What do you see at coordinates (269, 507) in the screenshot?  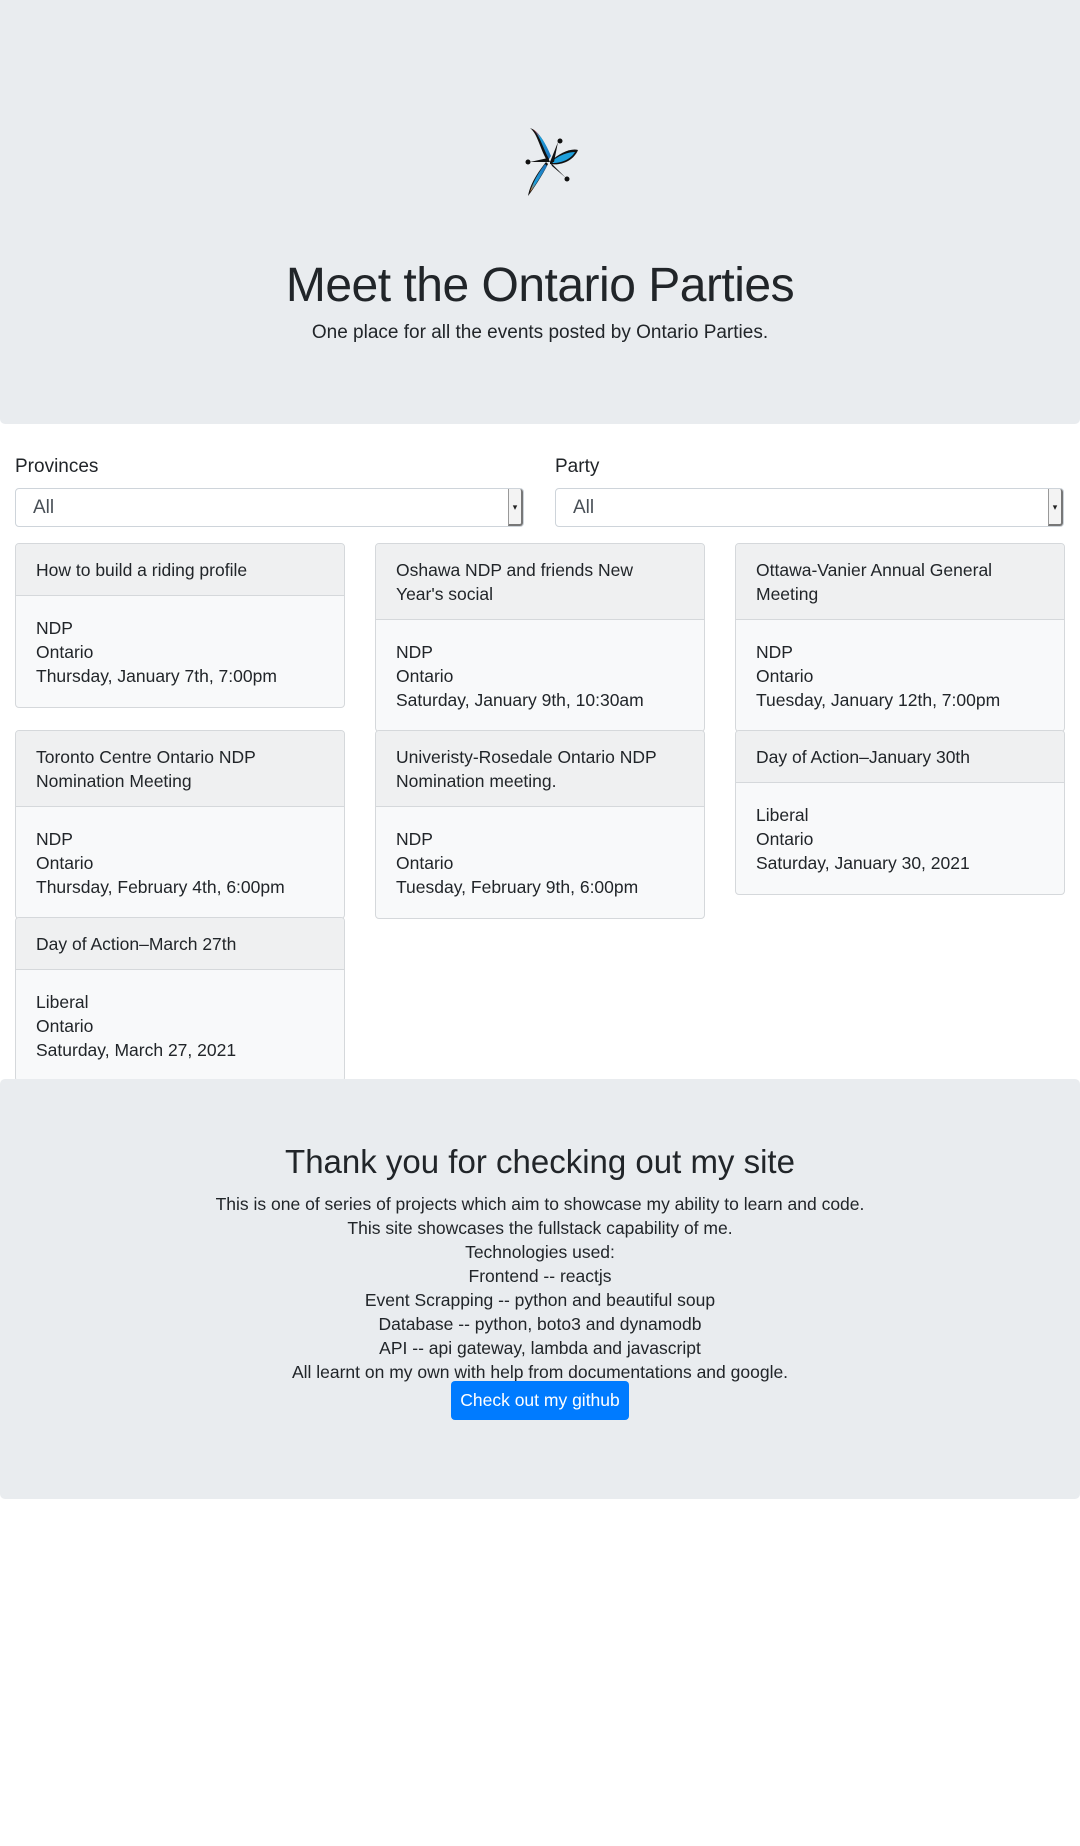 I see `provinces-select: All ▾` at bounding box center [269, 507].